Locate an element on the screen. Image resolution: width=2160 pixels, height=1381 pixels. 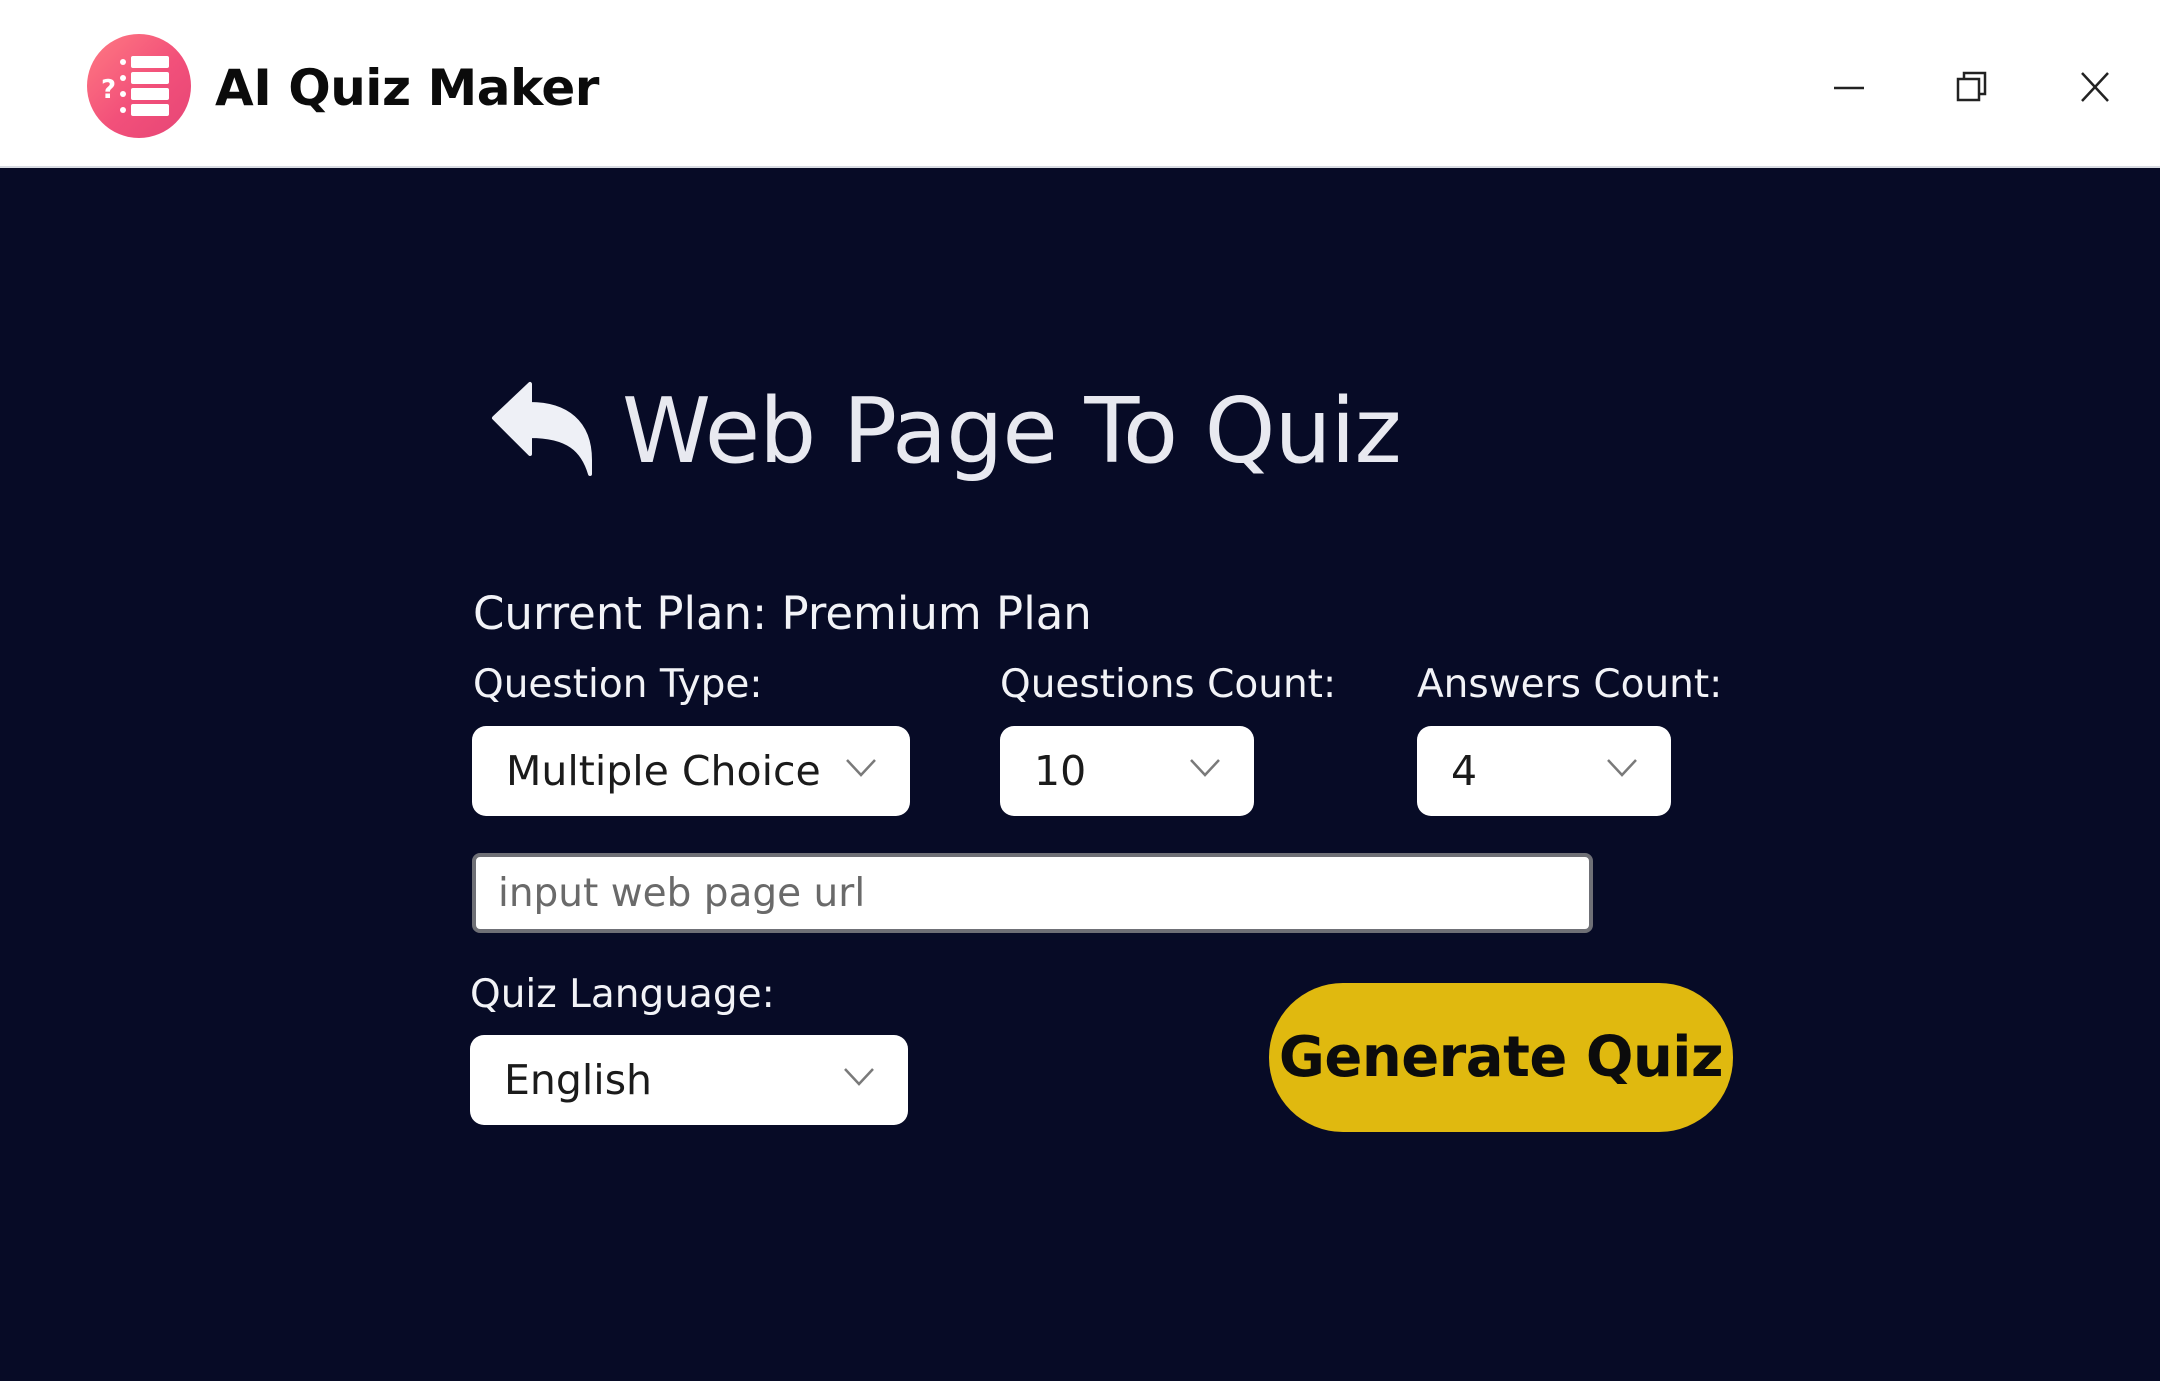
close-button is located at coordinates (2096, 88).